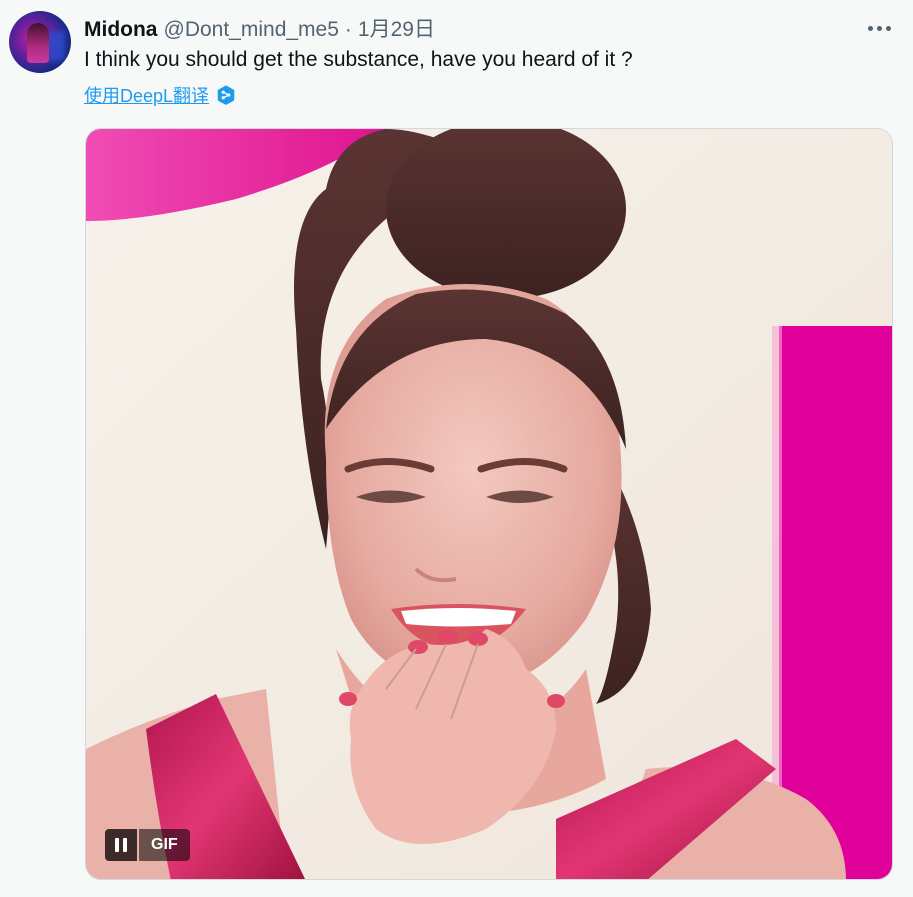 The height and width of the screenshot is (897, 913). I want to click on pause-icon-bar, so click(125, 845).